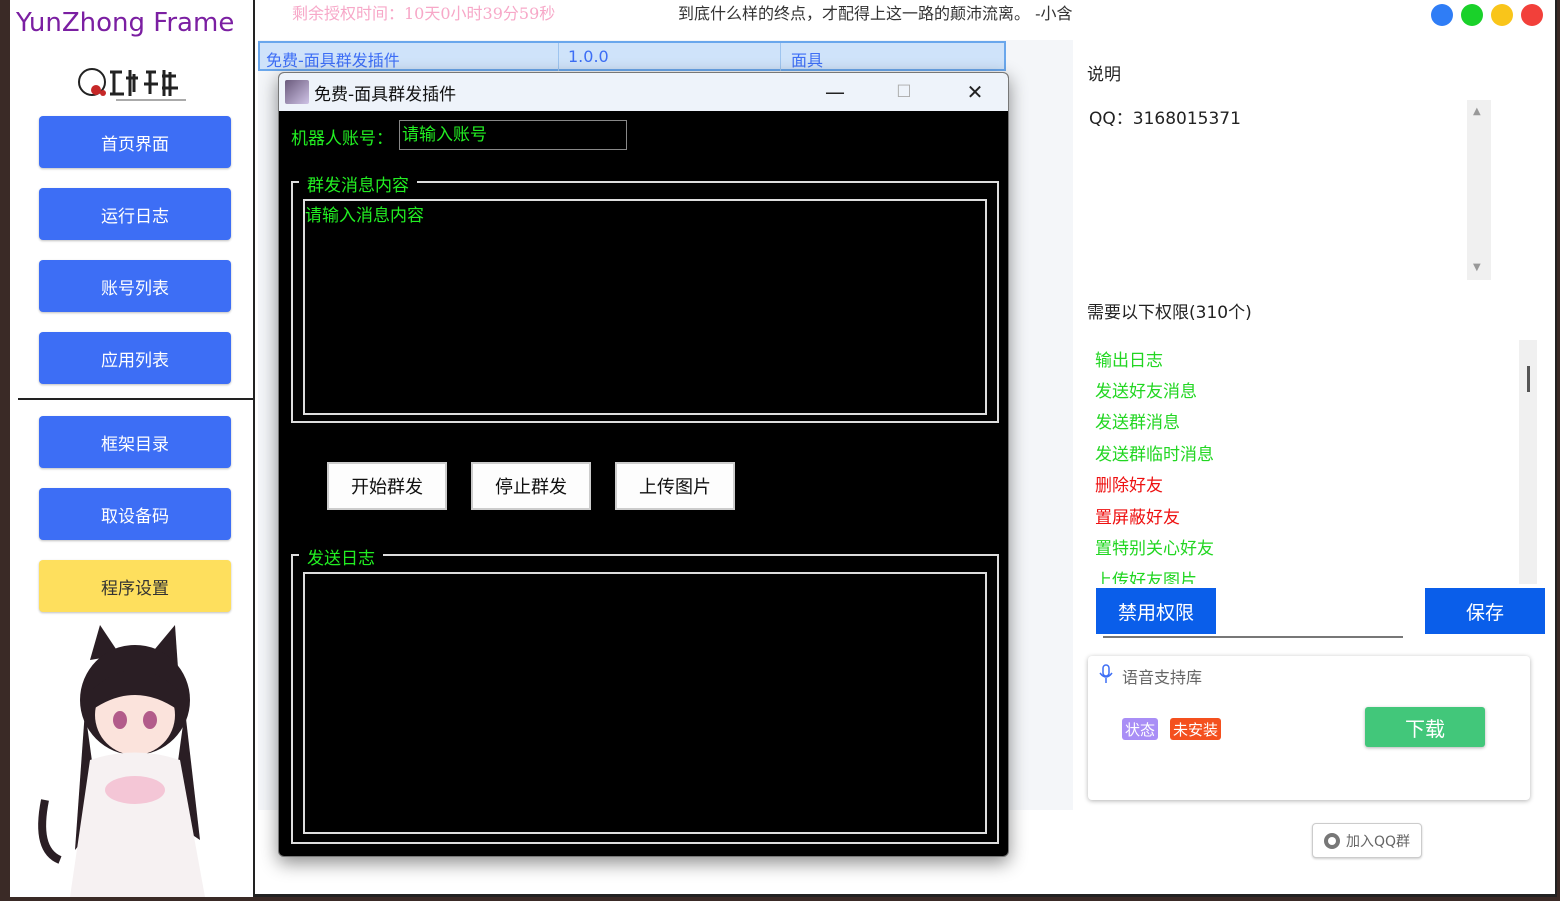  What do you see at coordinates (135, 358) in the screenshot?
I see `nav-apps-button: 应用列表` at bounding box center [135, 358].